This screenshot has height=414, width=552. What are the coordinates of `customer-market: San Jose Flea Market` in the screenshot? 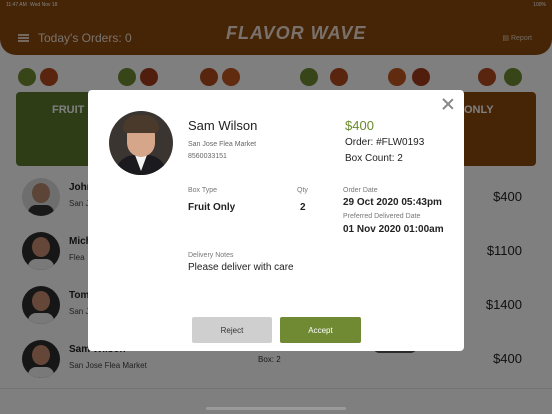 It's located at (222, 144).